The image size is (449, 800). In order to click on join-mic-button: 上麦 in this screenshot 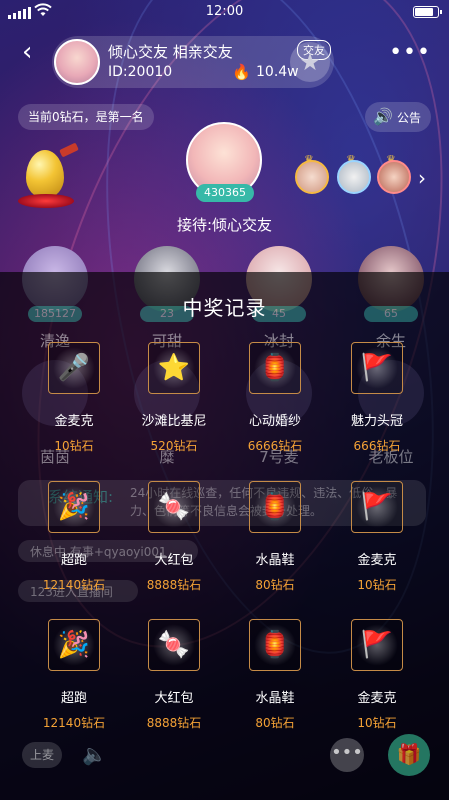, I will do `click(42, 755)`.